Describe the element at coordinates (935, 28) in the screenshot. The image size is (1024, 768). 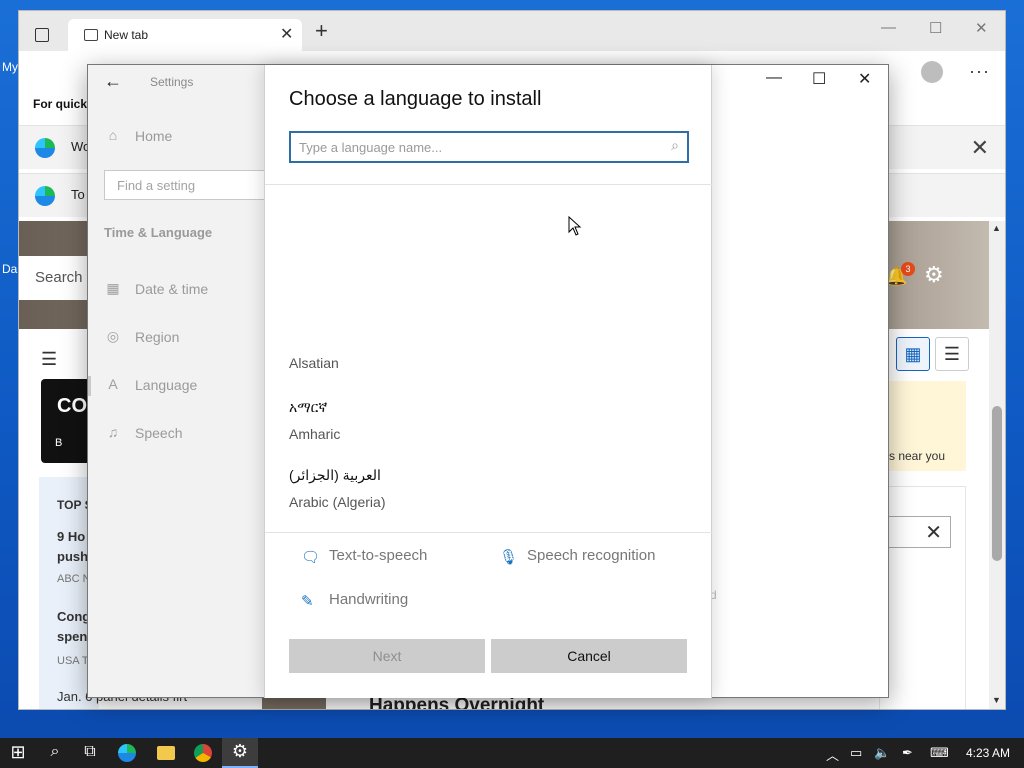
I see `browser-maximize-button: ☐` at that location.